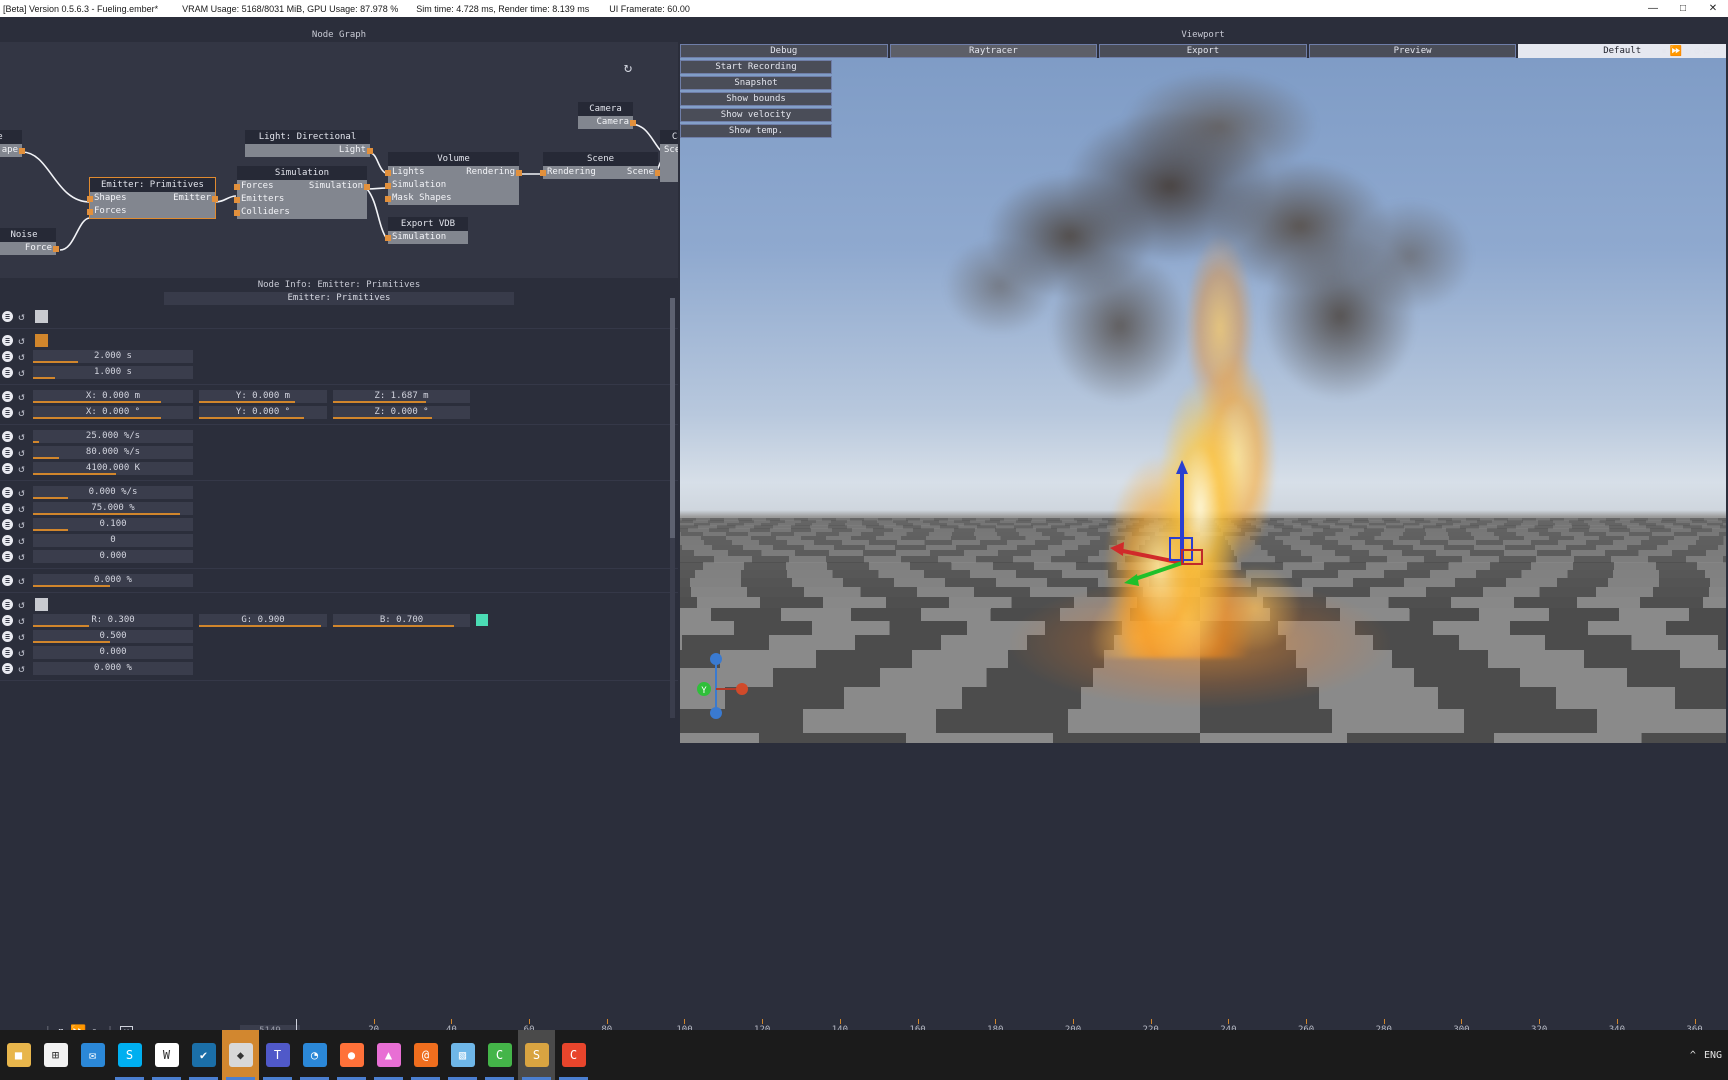 Image resolution: width=1728 pixels, height=1080 pixels. I want to click on node-scene-clipped: Car Sce, so click(669, 156).